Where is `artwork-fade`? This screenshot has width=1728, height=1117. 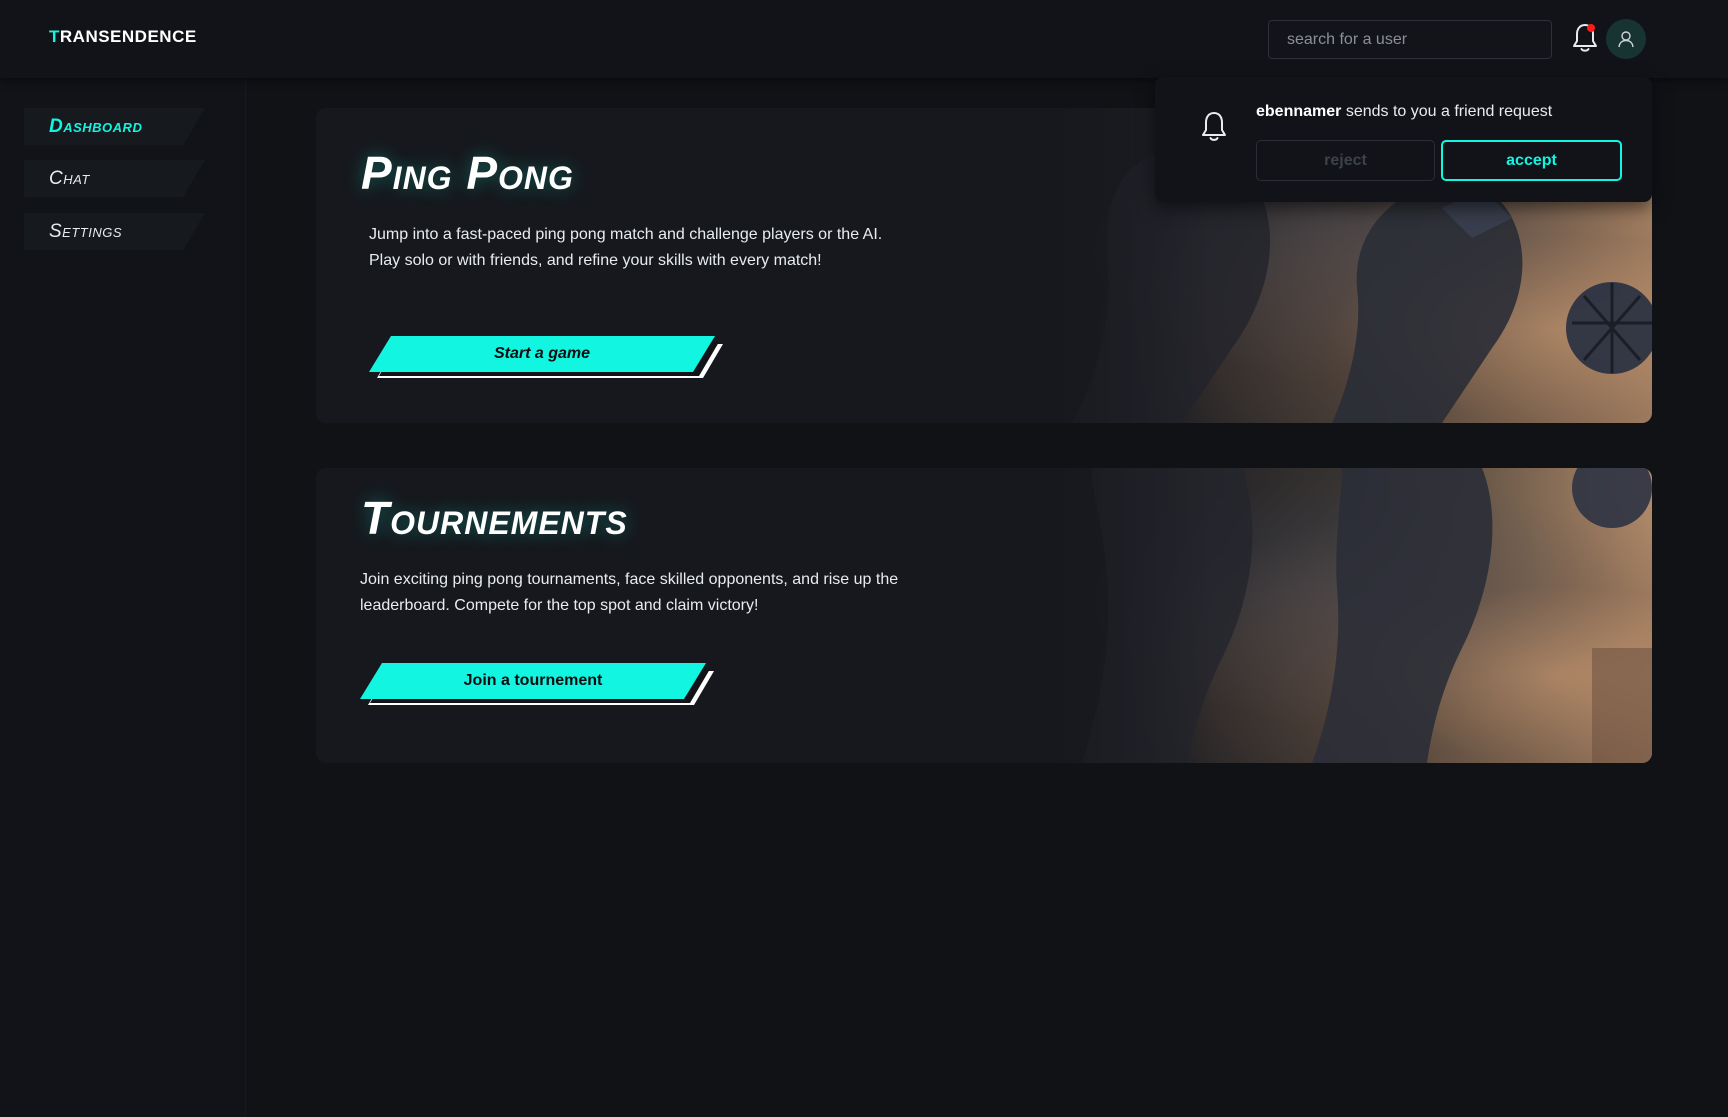 artwork-fade is located at coordinates (1112, 615).